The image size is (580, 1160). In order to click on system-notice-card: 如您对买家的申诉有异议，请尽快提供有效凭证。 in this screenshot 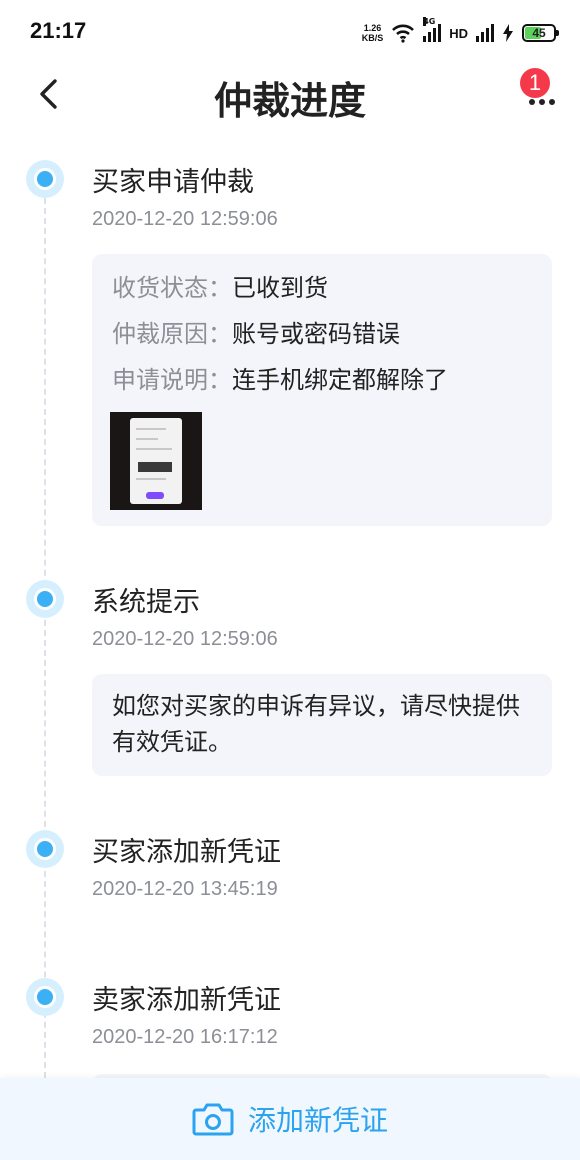, I will do `click(322, 725)`.